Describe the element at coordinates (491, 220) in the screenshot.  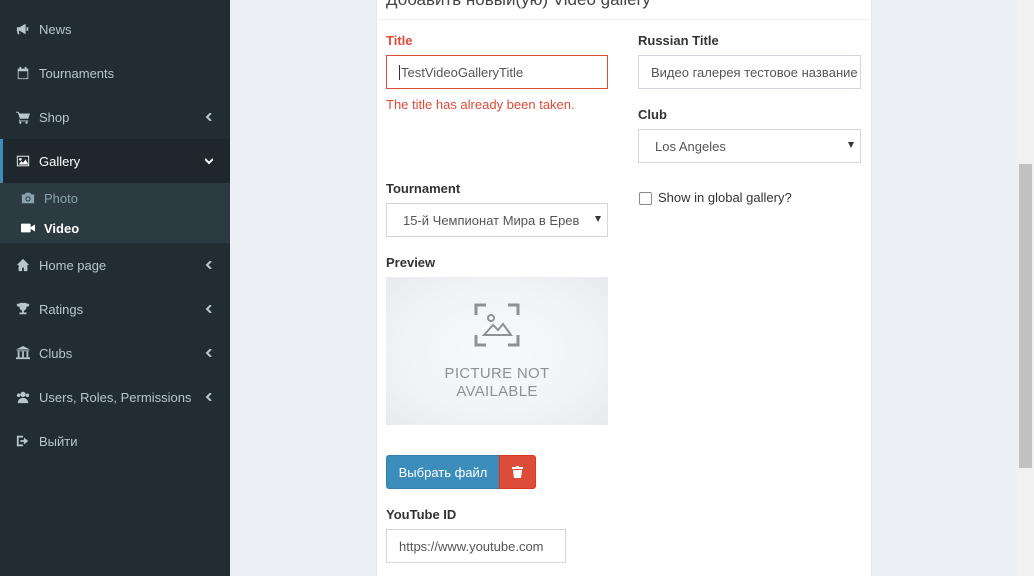
I see `tournament-select-value: 15-й Чемпионат Мира в Ереване` at that location.